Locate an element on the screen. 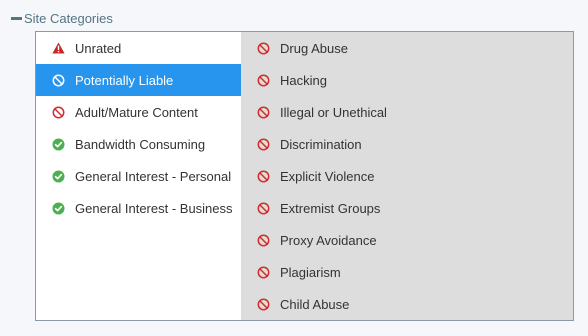 Image resolution: width=588 pixels, height=336 pixels. category-item-bandwidth-consuming: Bandwidth Consuming is located at coordinates (138, 144).